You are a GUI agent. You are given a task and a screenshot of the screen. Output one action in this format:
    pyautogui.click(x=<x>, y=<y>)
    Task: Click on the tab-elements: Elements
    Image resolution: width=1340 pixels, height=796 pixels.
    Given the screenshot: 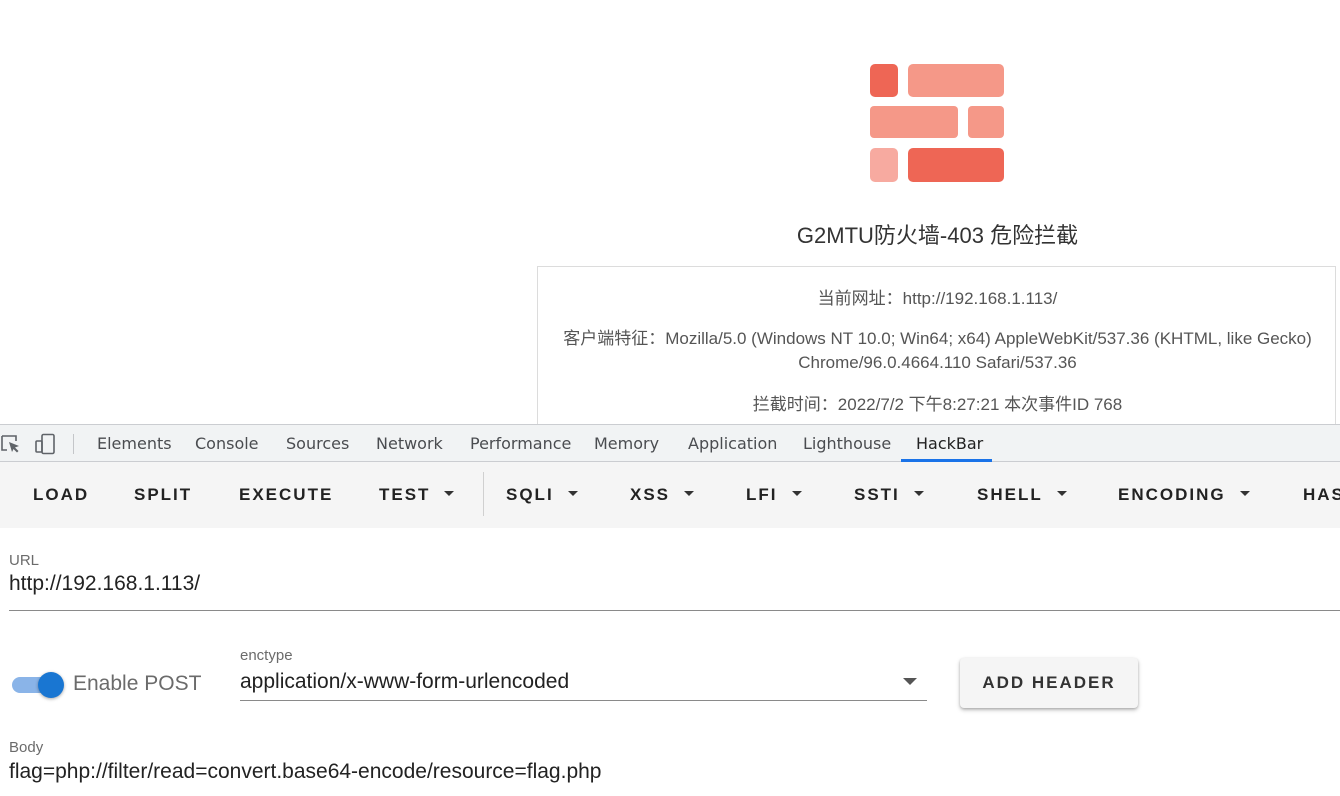 What is the action you would take?
    pyautogui.click(x=134, y=443)
    